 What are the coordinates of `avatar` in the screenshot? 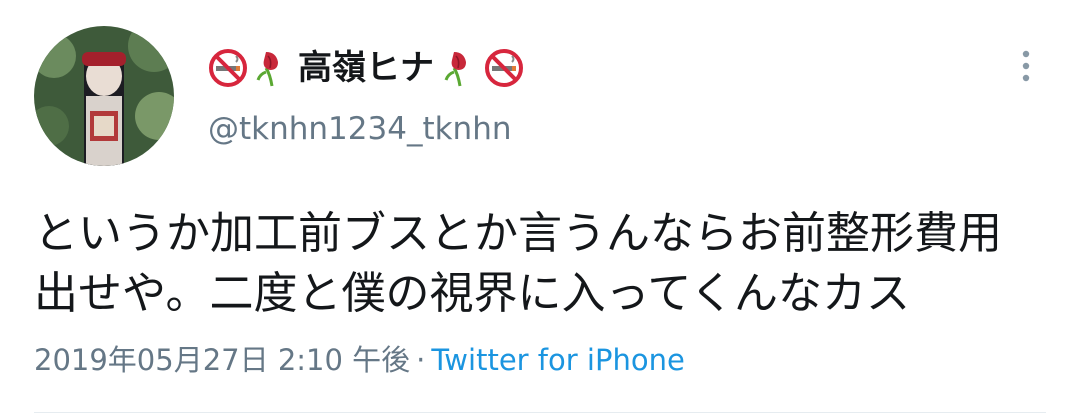 It's located at (104, 96).